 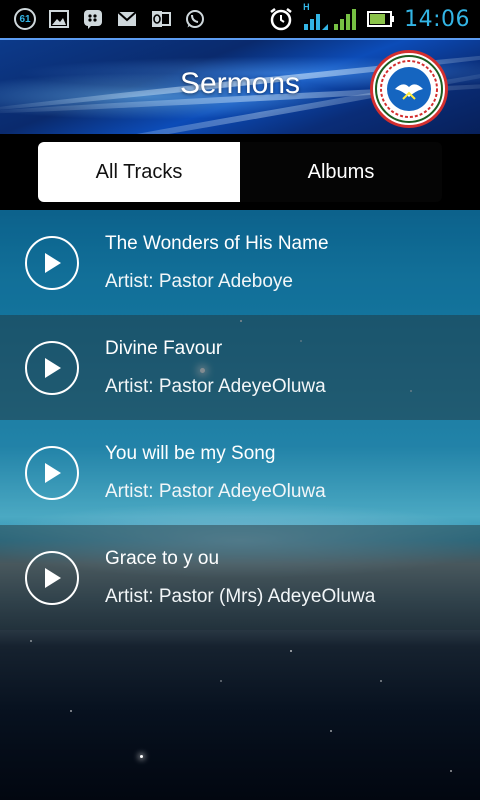 I want to click on notification-icons: 61, so click(x=103, y=19).